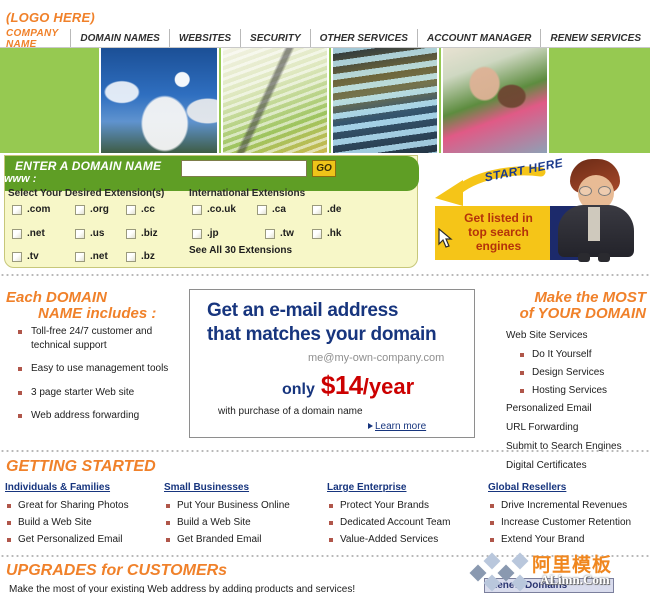  What do you see at coordinates (85, 415) in the screenshot?
I see `feature-text: Web address forwarding` at bounding box center [85, 415].